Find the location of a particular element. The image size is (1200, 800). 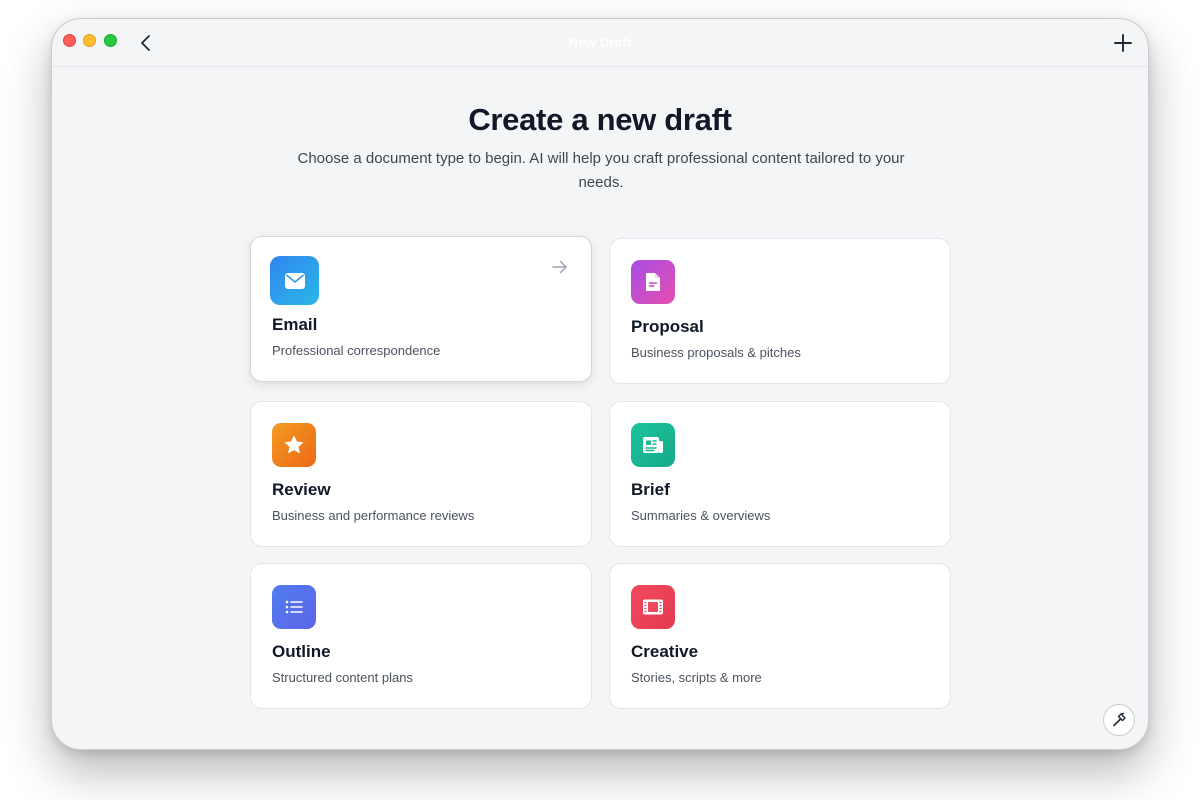

card-outline: Outline Structured content plans is located at coordinates (421, 636).